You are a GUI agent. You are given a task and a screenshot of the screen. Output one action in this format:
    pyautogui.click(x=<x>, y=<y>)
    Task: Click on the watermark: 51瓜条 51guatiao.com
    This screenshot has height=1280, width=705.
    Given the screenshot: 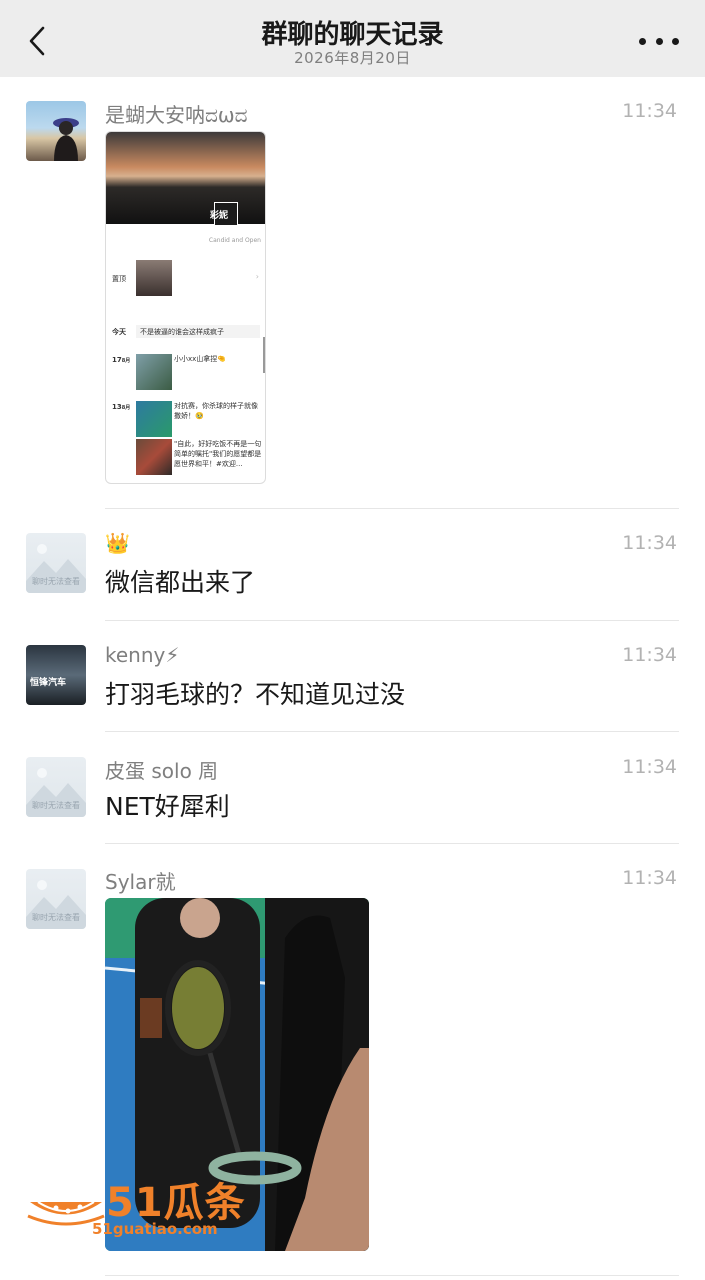 What is the action you would take?
    pyautogui.click(x=141, y=1206)
    